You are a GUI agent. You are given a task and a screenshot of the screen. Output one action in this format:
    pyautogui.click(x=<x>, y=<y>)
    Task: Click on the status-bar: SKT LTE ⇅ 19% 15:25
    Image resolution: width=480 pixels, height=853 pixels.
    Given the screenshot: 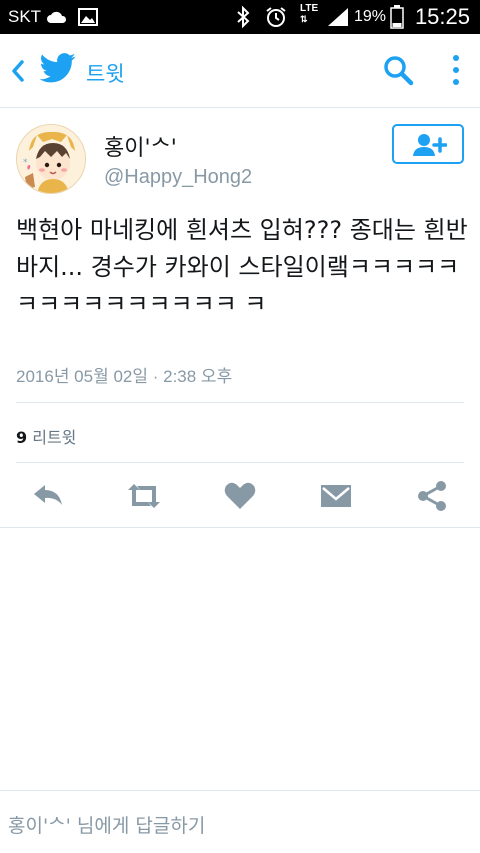 What is the action you would take?
    pyautogui.click(x=240, y=17)
    